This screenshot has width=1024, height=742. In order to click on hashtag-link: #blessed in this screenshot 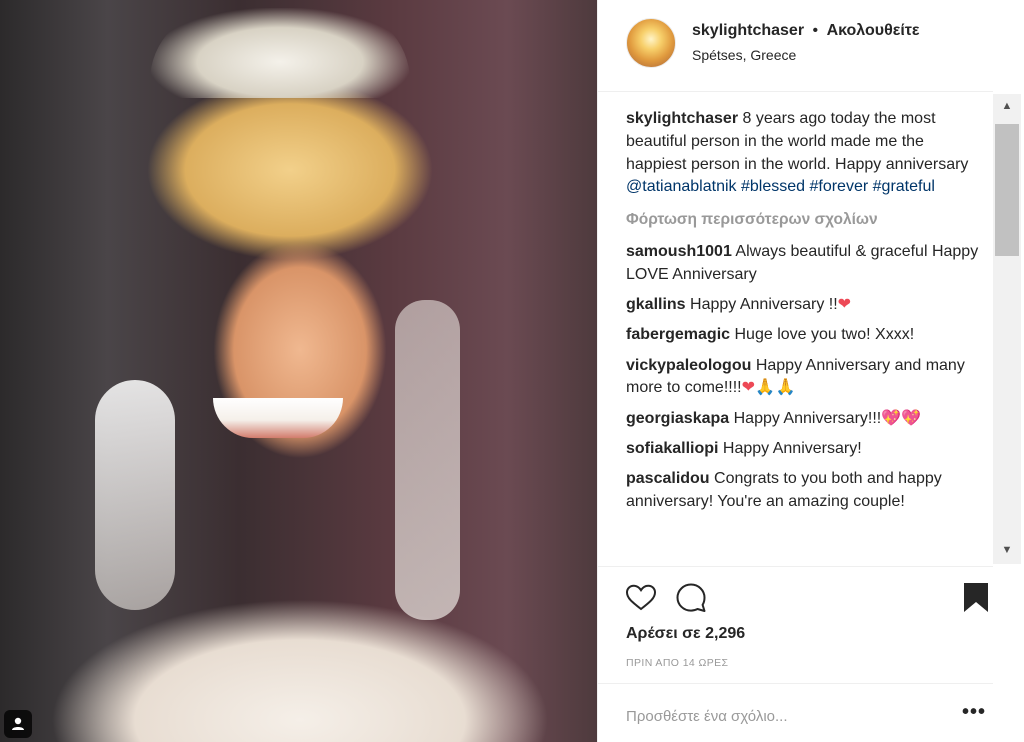, I will do `click(773, 186)`.